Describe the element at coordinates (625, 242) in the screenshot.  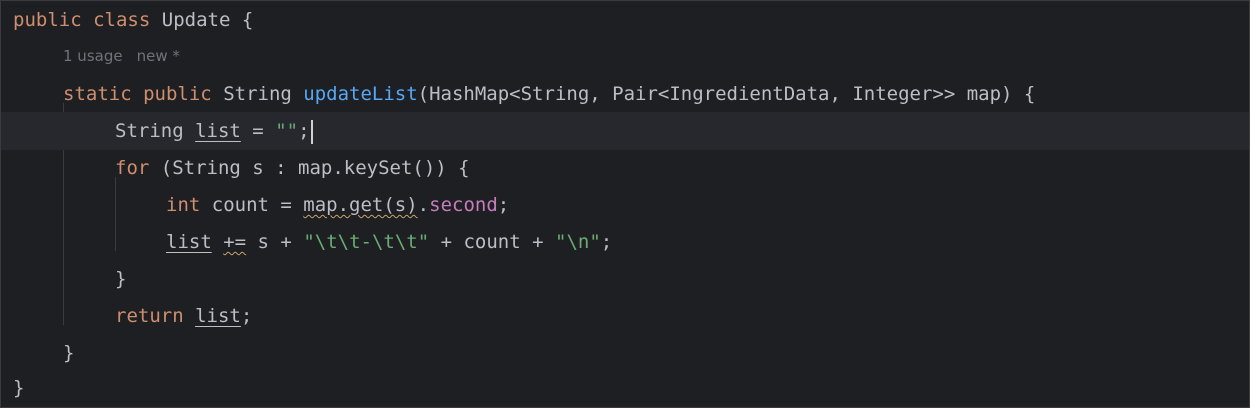
I see `code-line: list += s + "\t\t-\t\t" + count + "\n";` at that location.